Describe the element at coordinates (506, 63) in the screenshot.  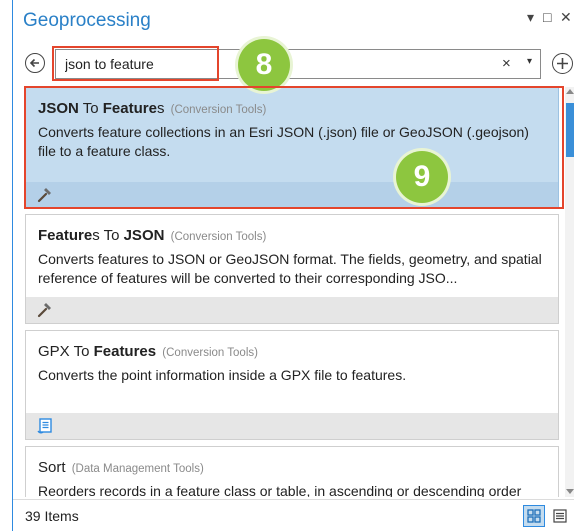
I see `clear-search-icon: ×` at that location.